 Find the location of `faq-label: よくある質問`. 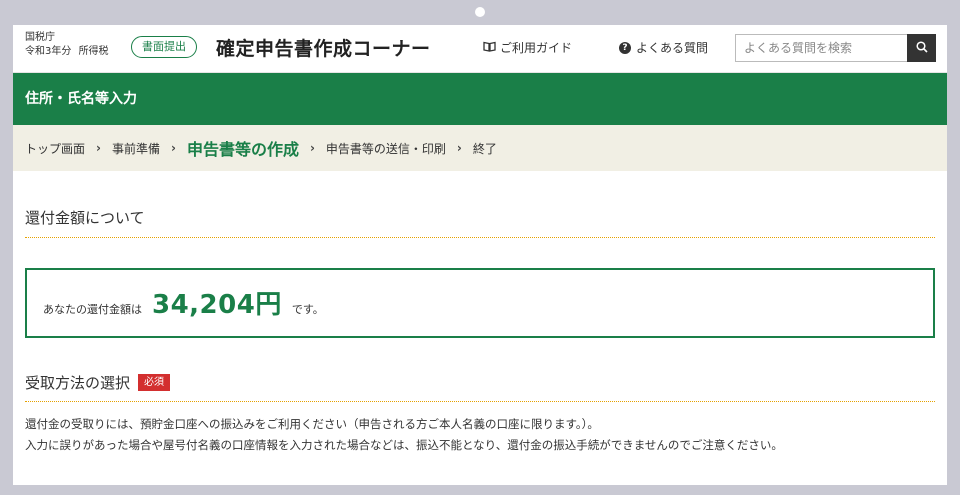

faq-label: よくある質問 is located at coordinates (672, 48).